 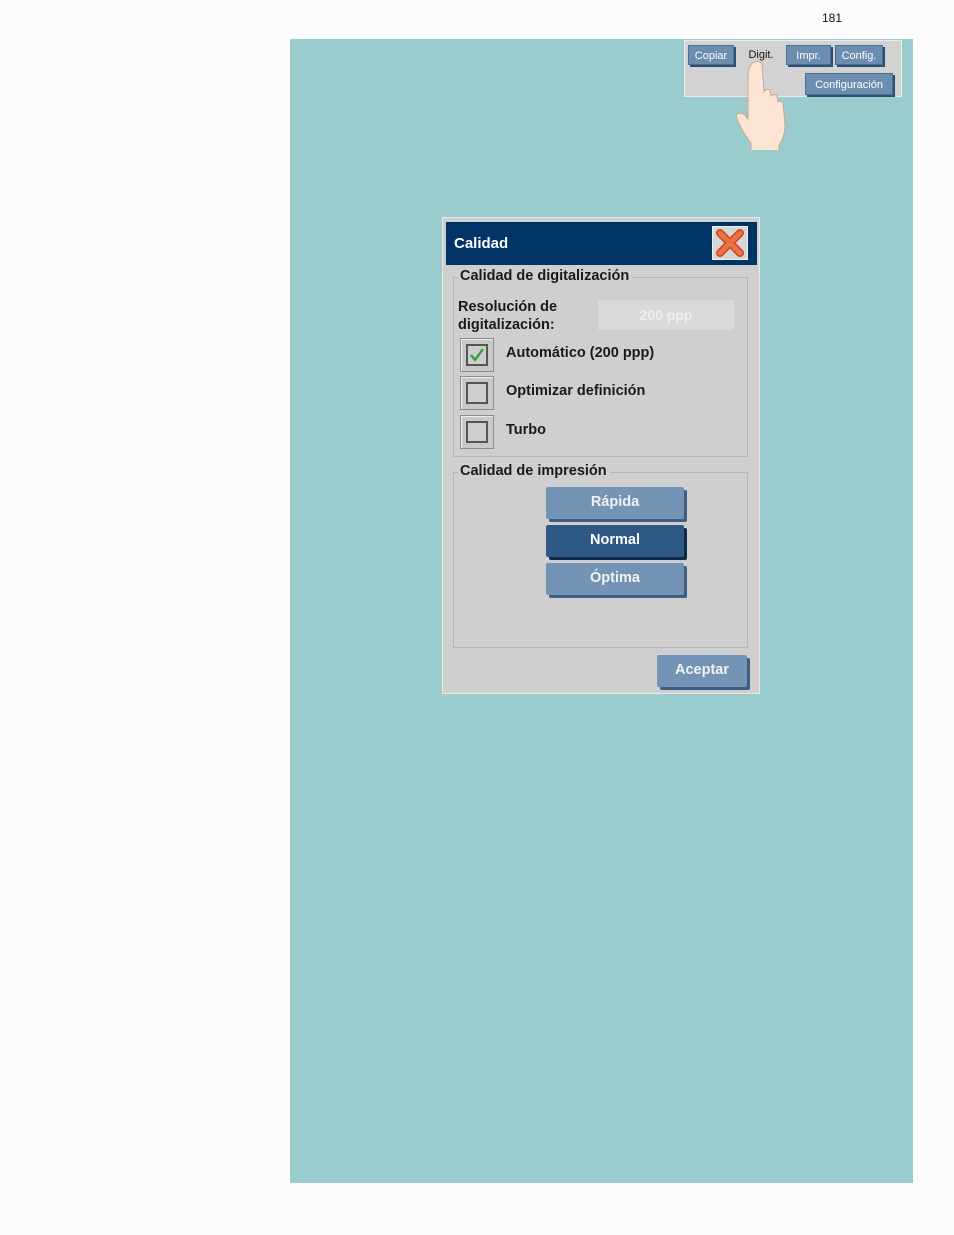 I want to click on hand-pointer-icon, so click(x=760, y=105).